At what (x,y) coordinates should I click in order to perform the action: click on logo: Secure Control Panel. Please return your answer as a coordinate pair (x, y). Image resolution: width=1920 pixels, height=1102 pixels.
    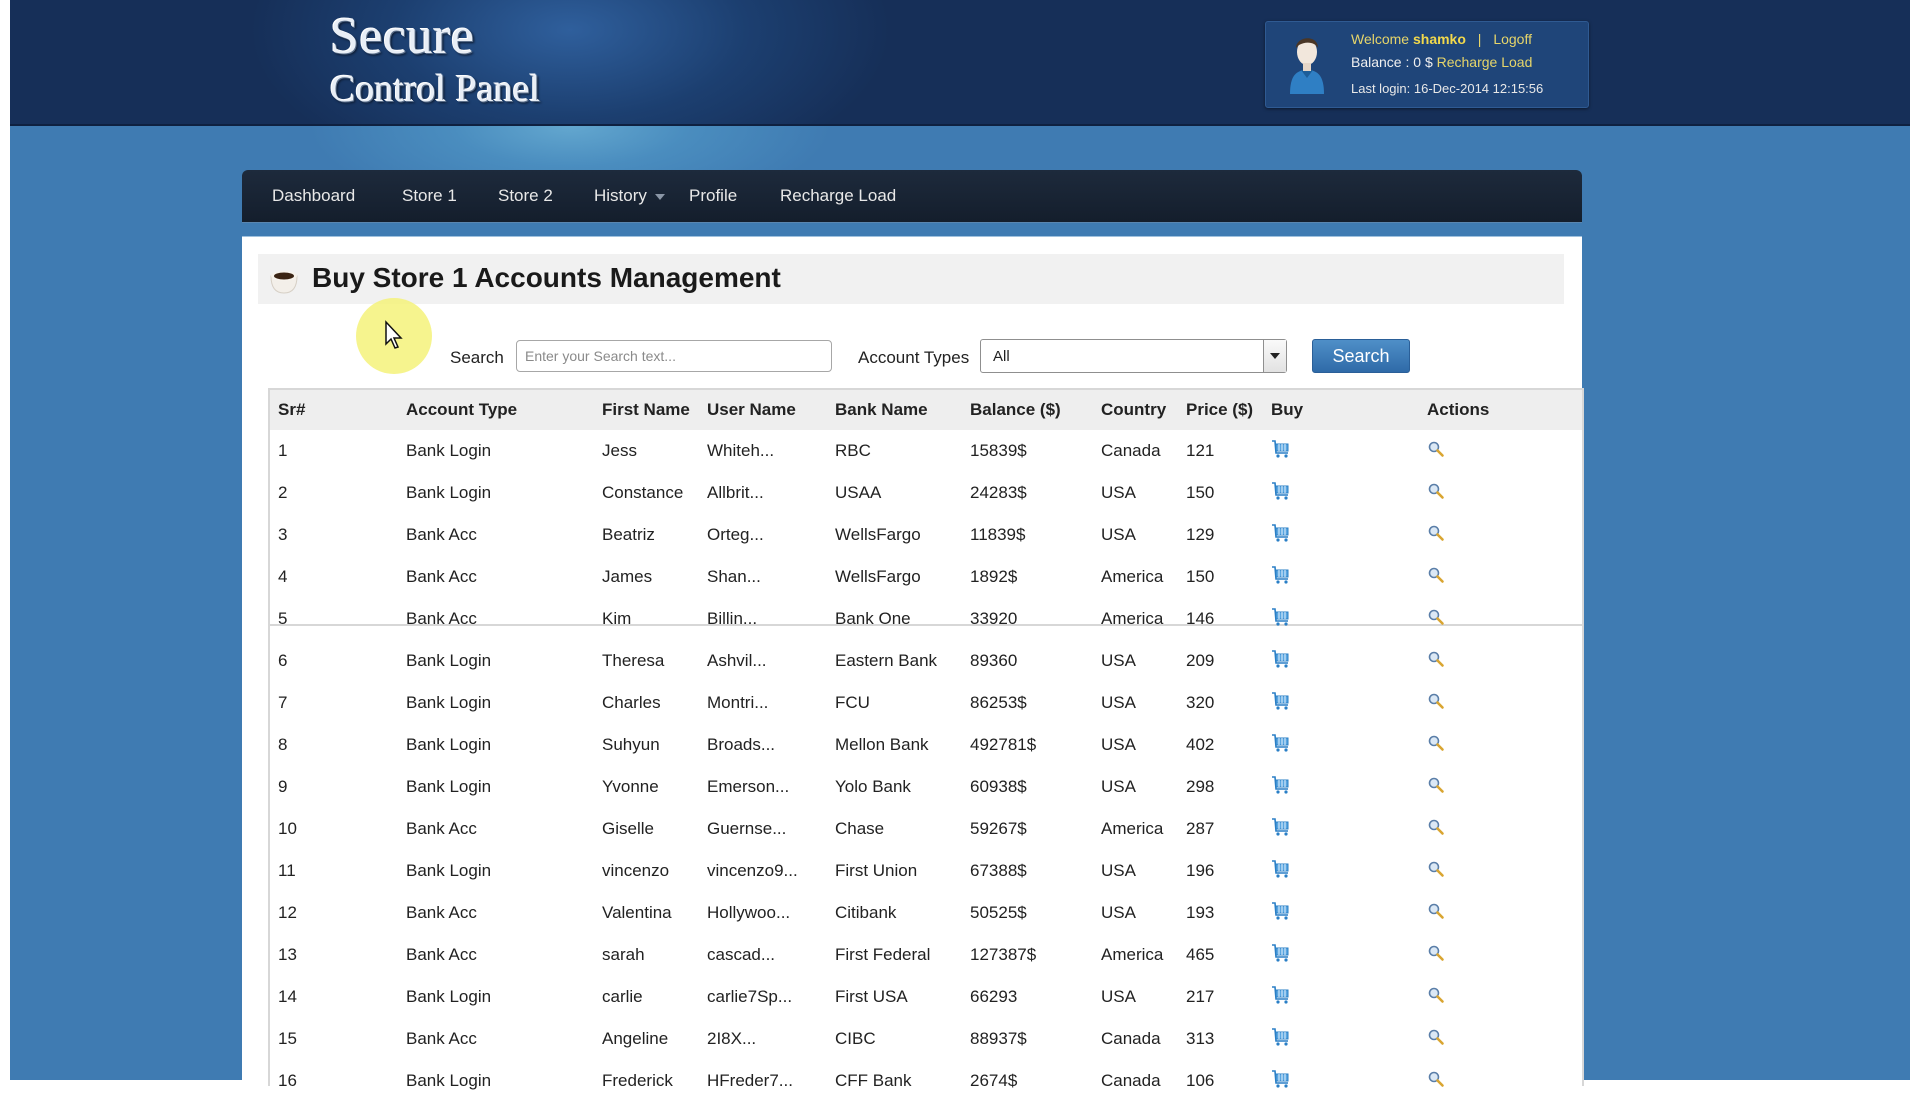
    Looking at the image, I should click on (435, 60).